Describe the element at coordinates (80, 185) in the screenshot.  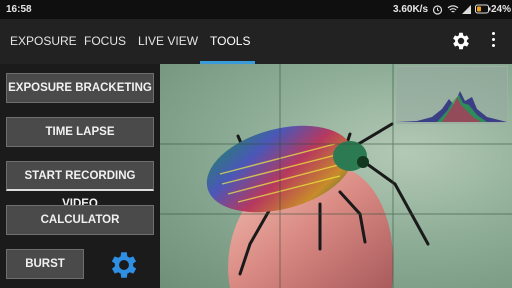
I see `start-recording-video-button: START RECORDING VIDEO` at that location.